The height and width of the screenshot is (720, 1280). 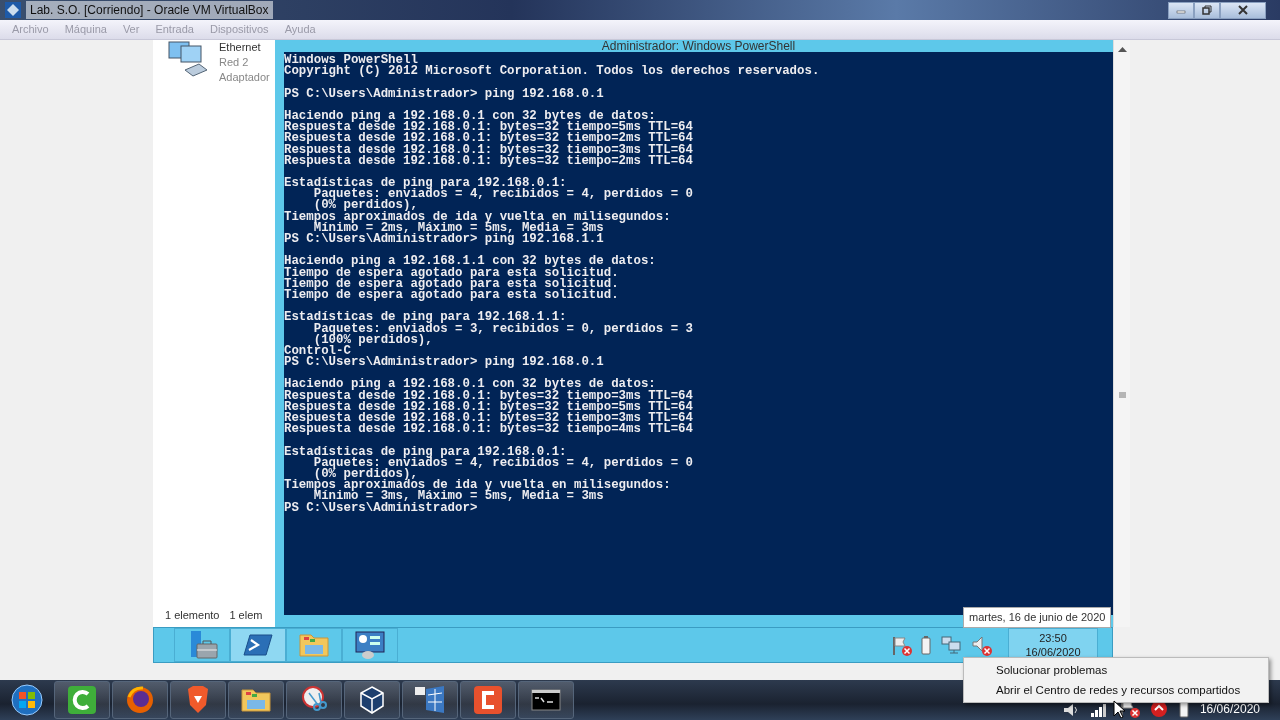 What do you see at coordinates (27, 700) in the screenshot?
I see `windows-orb-icon` at bounding box center [27, 700].